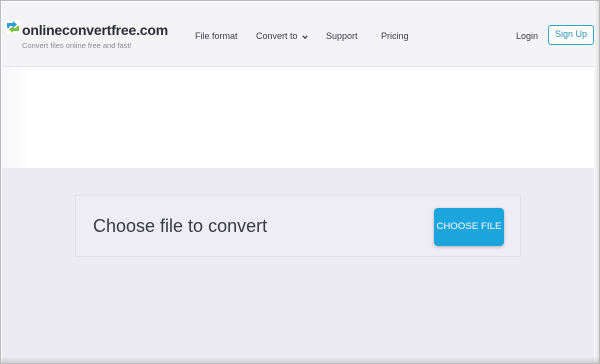 The height and width of the screenshot is (364, 600). Describe the element at coordinates (395, 36) in the screenshot. I see `nav-pricing: Pricing` at that location.